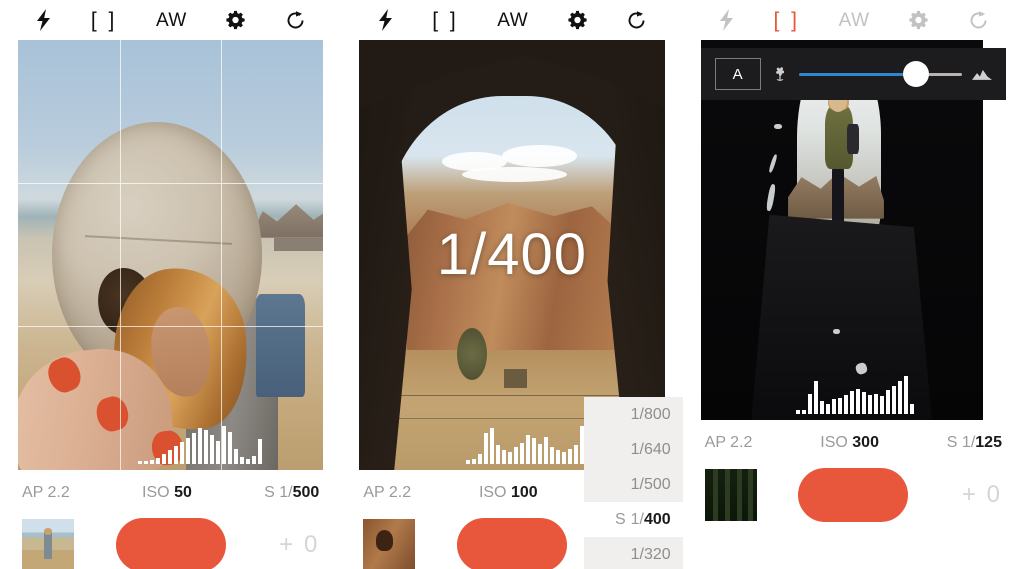  Describe the element at coordinates (730, 495) in the screenshot. I see `forest-photo-thumbnail` at that location.